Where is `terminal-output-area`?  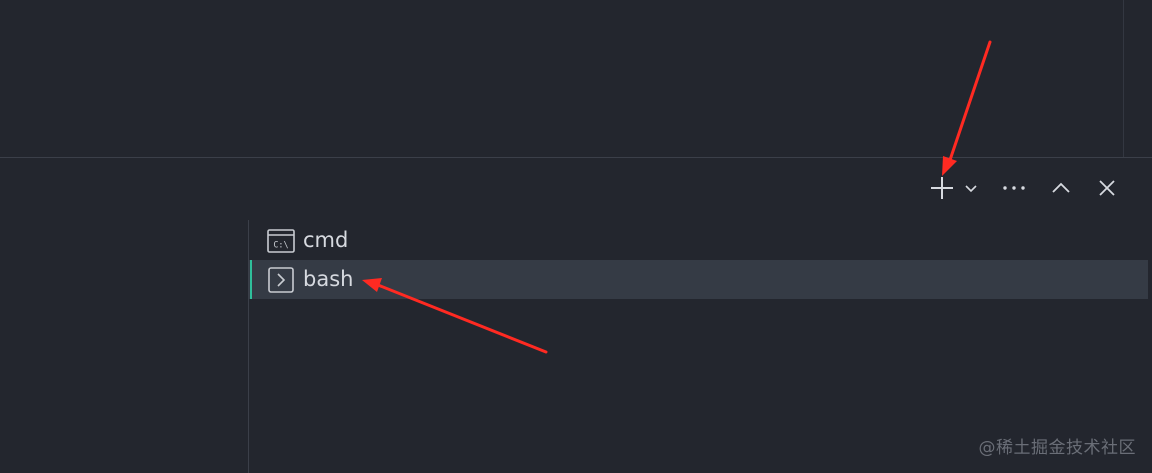
terminal-output-area is located at coordinates (124, 346).